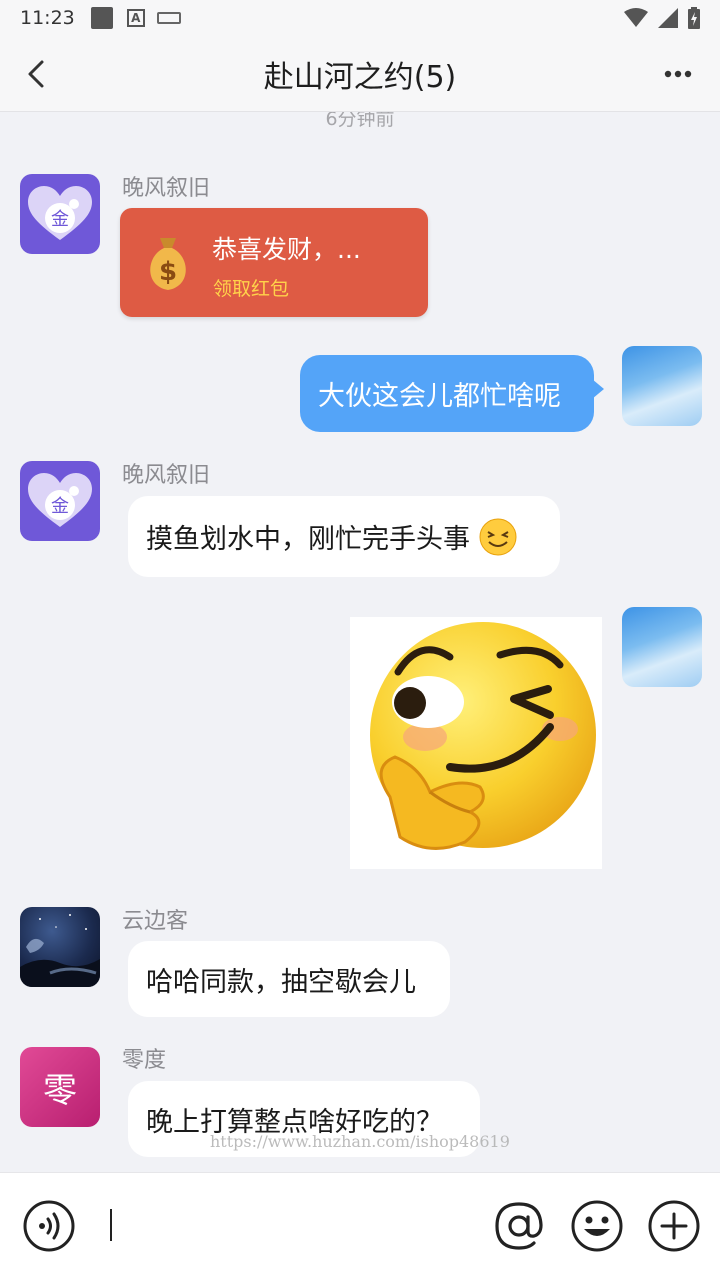 This screenshot has width=720, height=1280. Describe the element at coordinates (144, 1060) in the screenshot. I see `sender-name: 零度` at that location.